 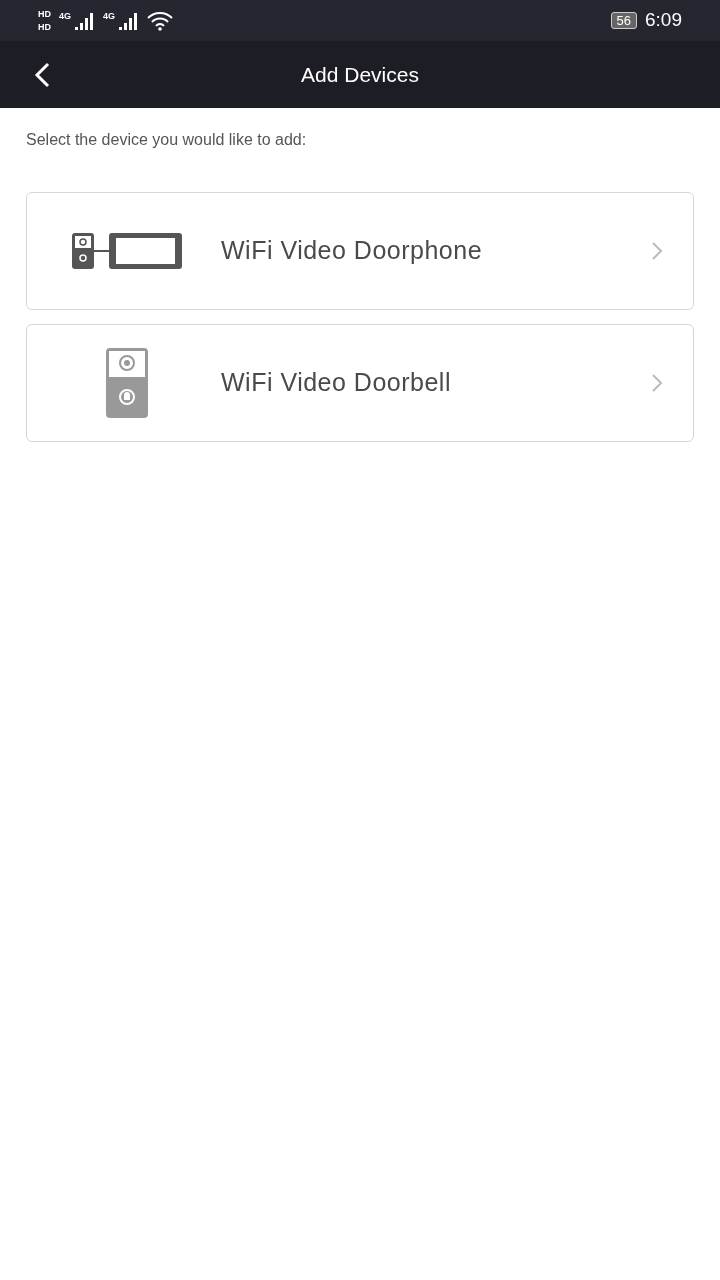 What do you see at coordinates (360, 251) in the screenshot?
I see `device-option: WiFi Video Doorphone` at bounding box center [360, 251].